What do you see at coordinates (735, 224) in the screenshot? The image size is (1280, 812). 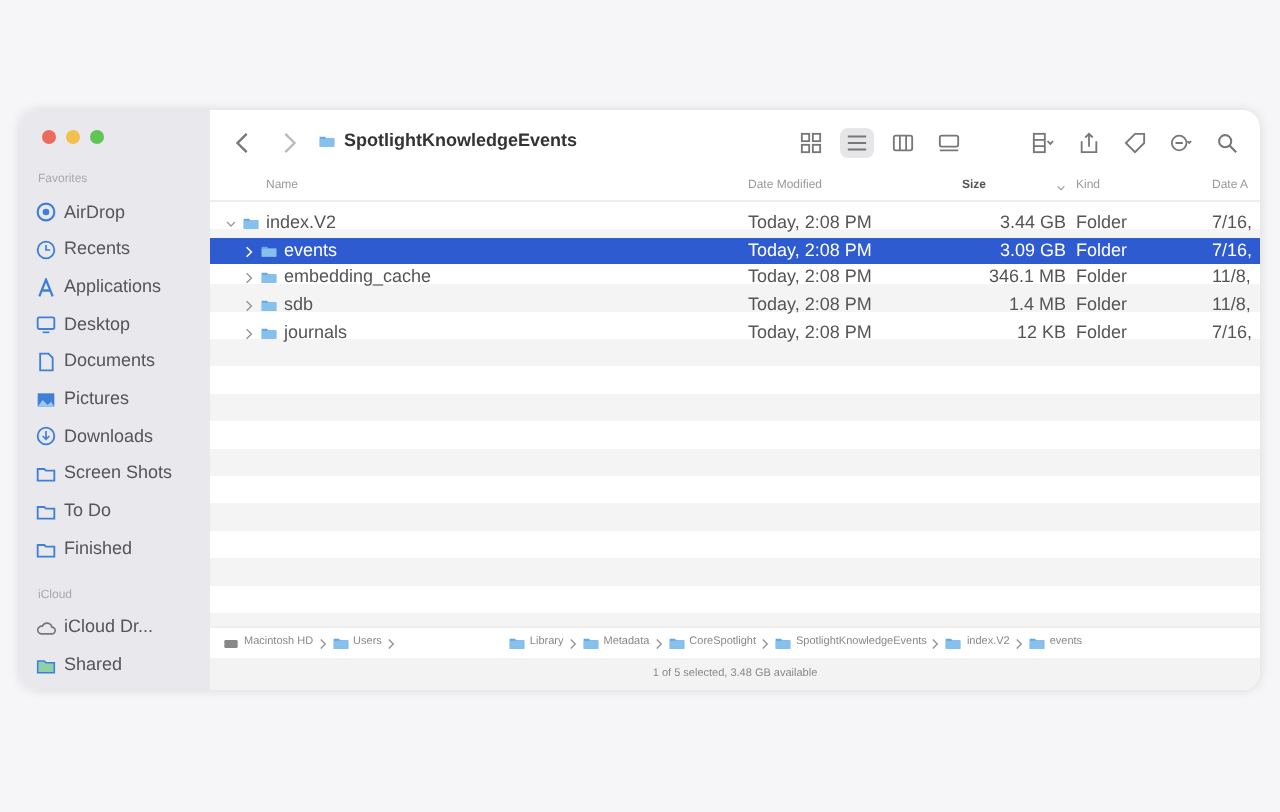 I see `file-row: index.V2 Today, 2:08 PM 3.44 GB Folder 7/16,` at bounding box center [735, 224].